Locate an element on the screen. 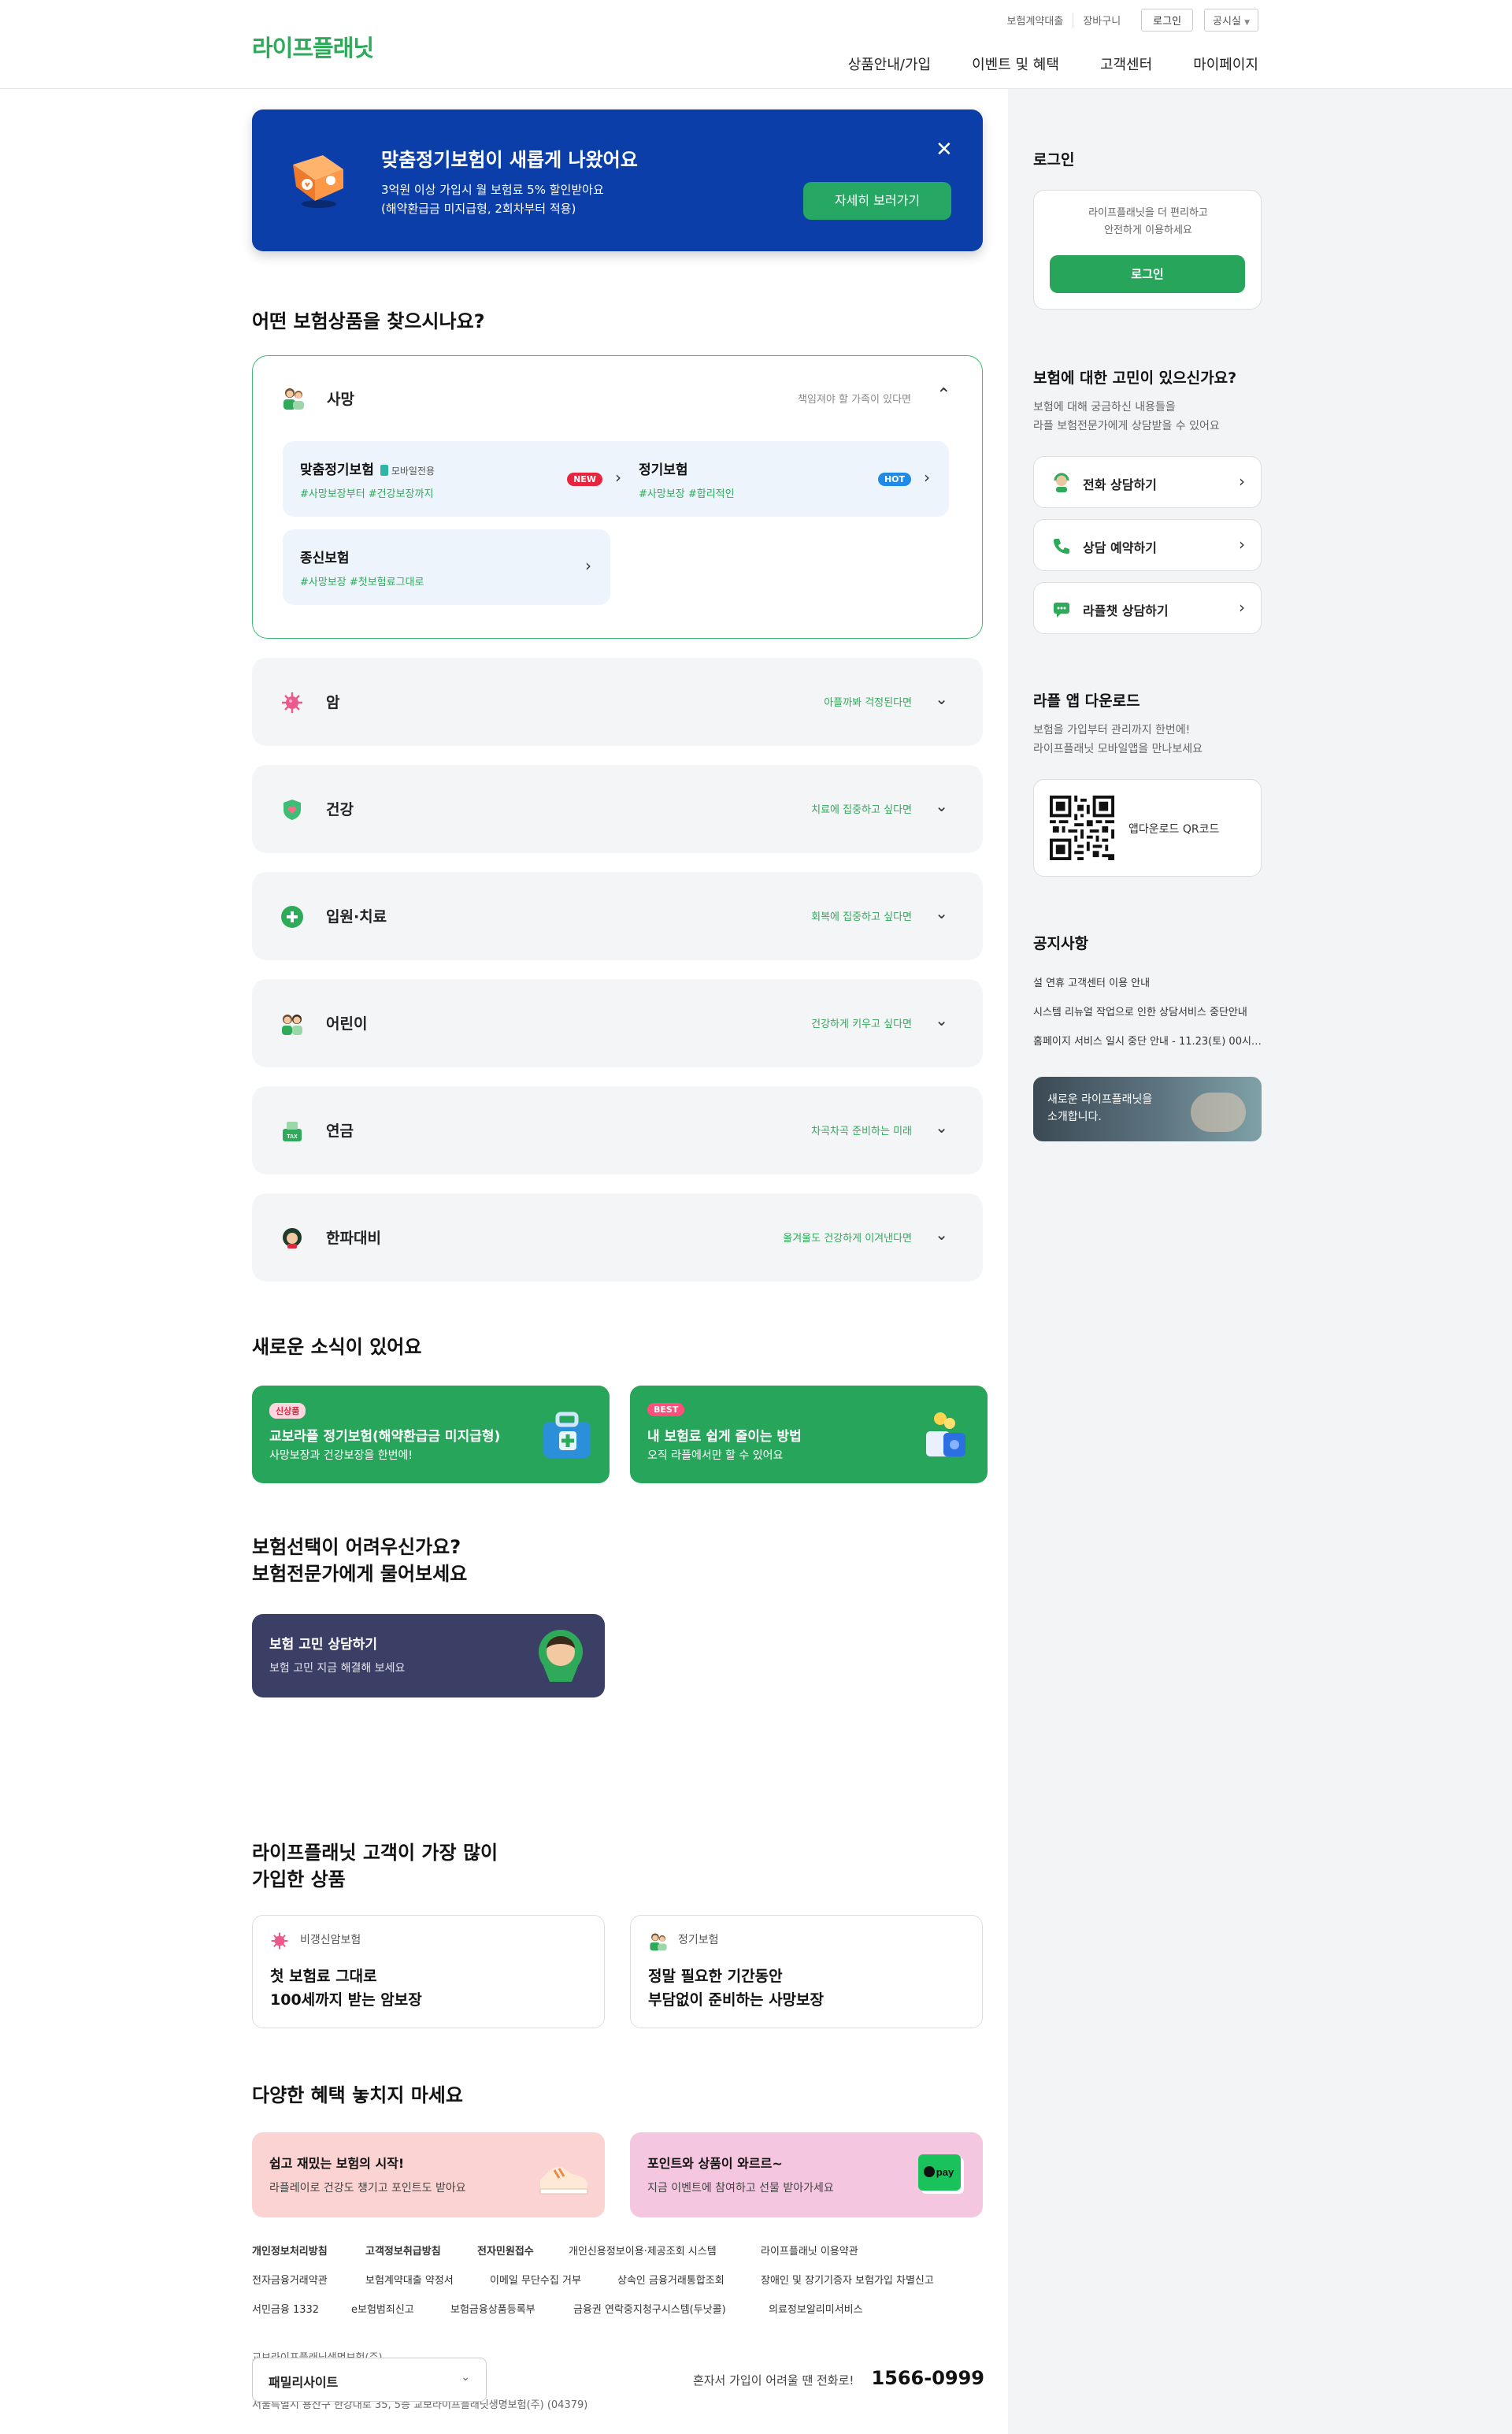  phone-number: 1566-0999 is located at coordinates (927, 2378).